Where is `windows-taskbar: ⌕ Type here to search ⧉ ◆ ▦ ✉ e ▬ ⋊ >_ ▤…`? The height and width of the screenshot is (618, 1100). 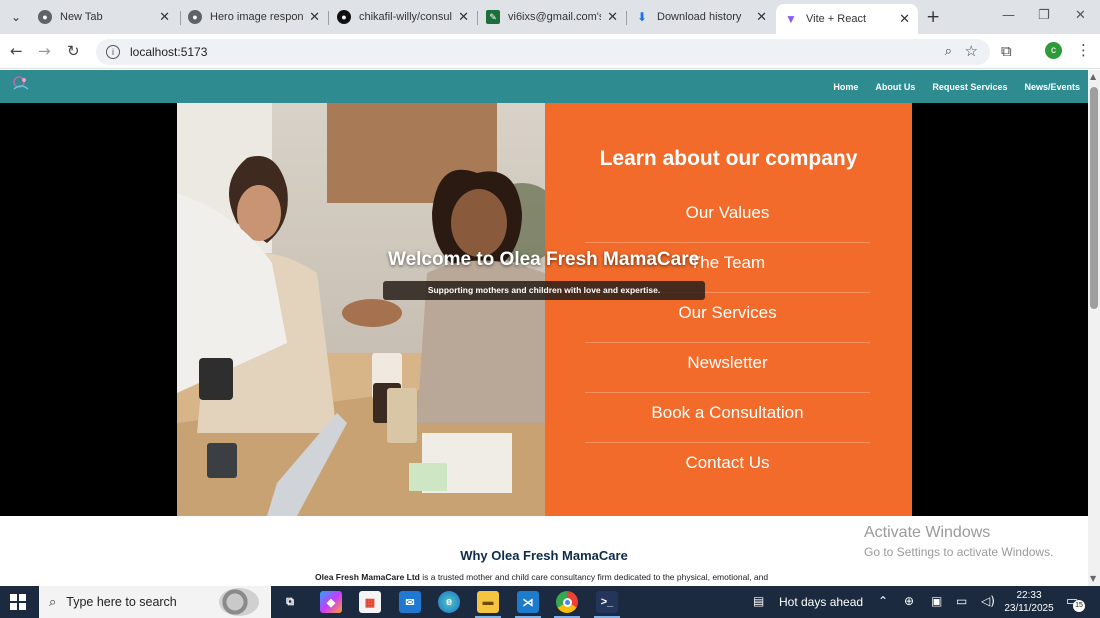 windows-taskbar: ⌕ Type here to search ⧉ ◆ ▦ ✉ e ▬ ⋊ >_ ▤… is located at coordinates (550, 602).